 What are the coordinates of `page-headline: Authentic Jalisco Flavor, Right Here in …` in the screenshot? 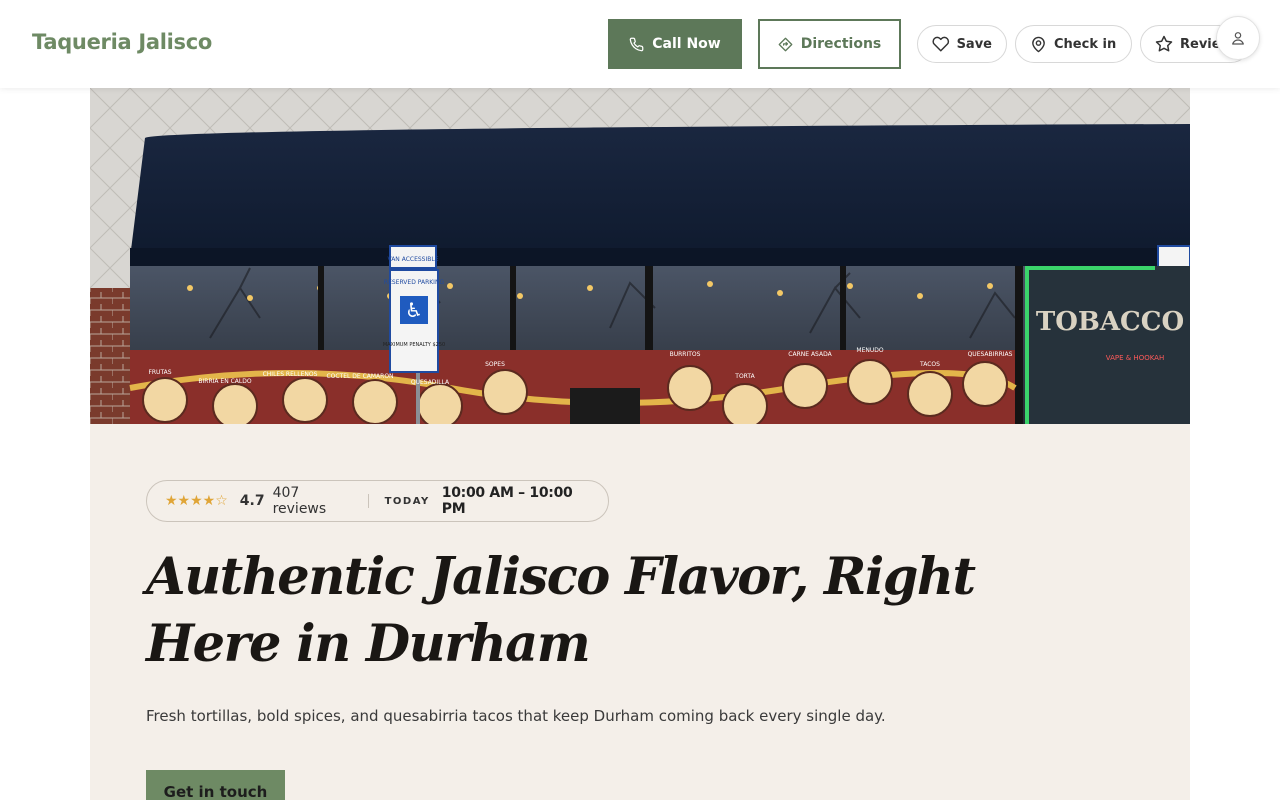 It's located at (561, 610).